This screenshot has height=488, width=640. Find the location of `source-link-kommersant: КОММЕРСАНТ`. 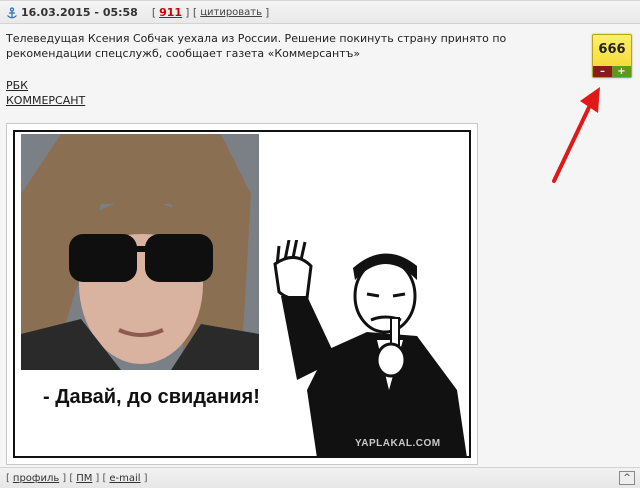

source-link-kommersant: КОММЕРСАНТ is located at coordinates (45, 100).